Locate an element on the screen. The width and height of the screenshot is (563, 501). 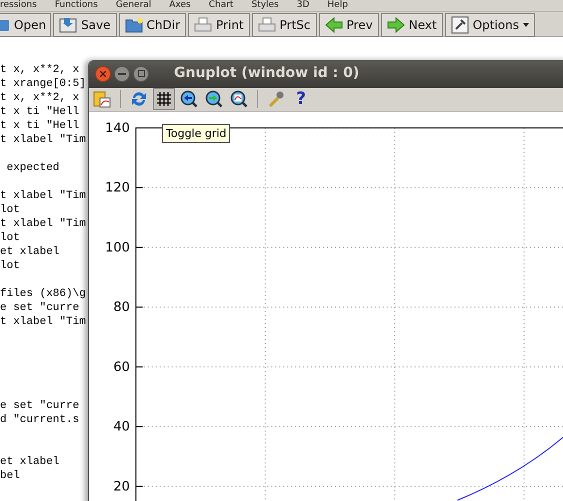
code-line: expected is located at coordinates (33, 168).